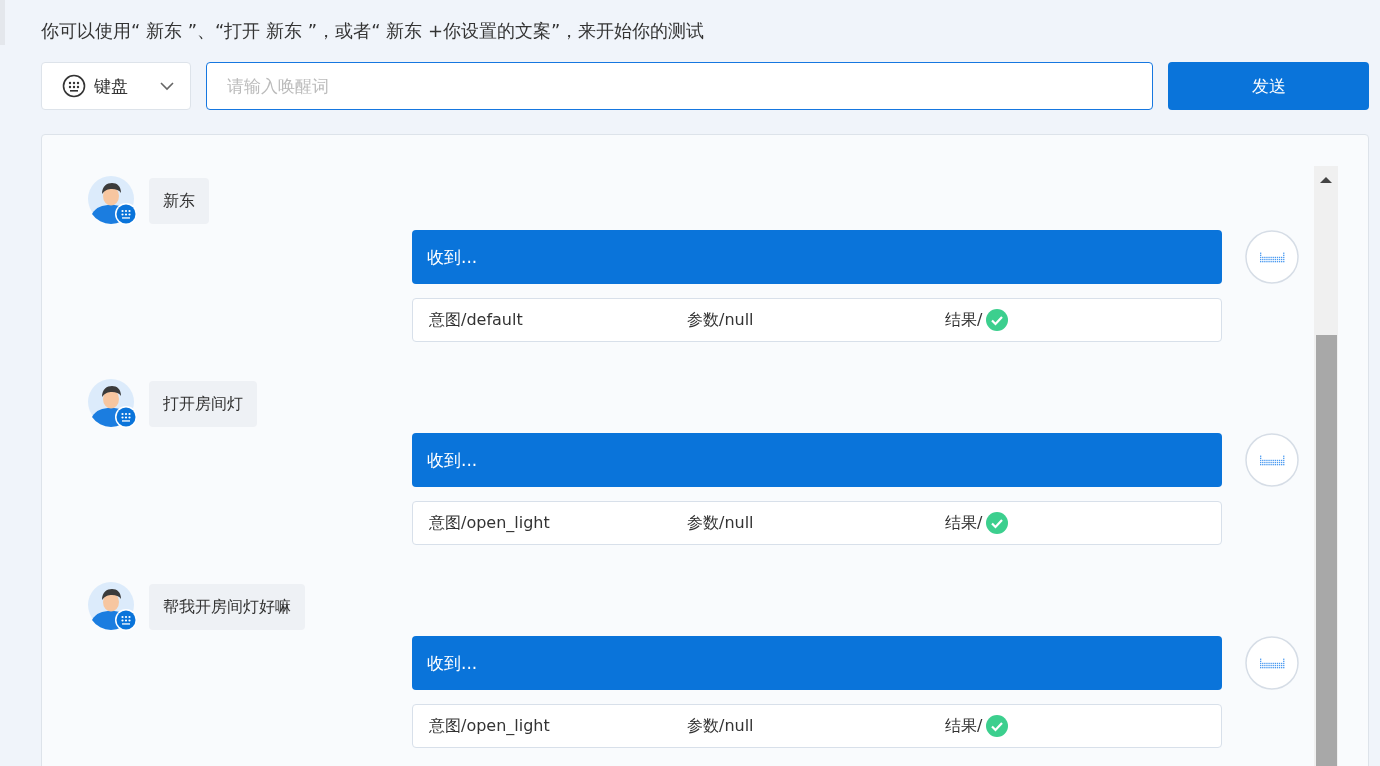 The height and width of the screenshot is (766, 1380). What do you see at coordinates (1326, 550) in the screenshot?
I see `scrollbar-thumb` at bounding box center [1326, 550].